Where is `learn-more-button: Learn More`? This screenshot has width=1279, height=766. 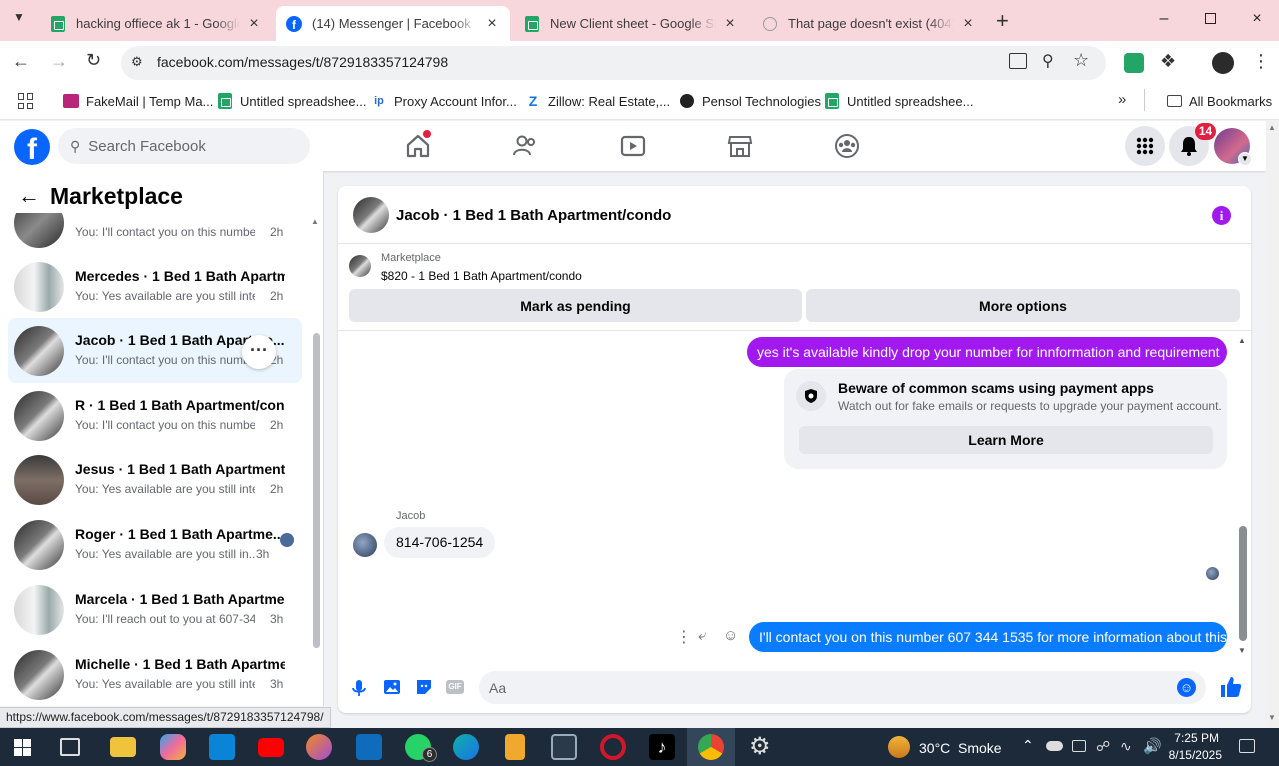
learn-more-button: Learn More is located at coordinates (1006, 440).